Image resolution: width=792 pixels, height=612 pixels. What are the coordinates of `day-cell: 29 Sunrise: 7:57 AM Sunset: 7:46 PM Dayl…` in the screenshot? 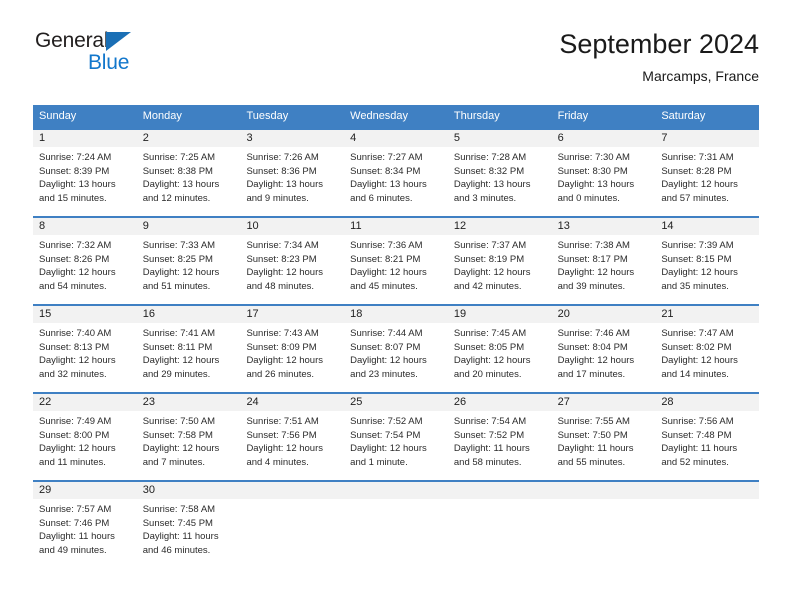 It's located at (85, 525).